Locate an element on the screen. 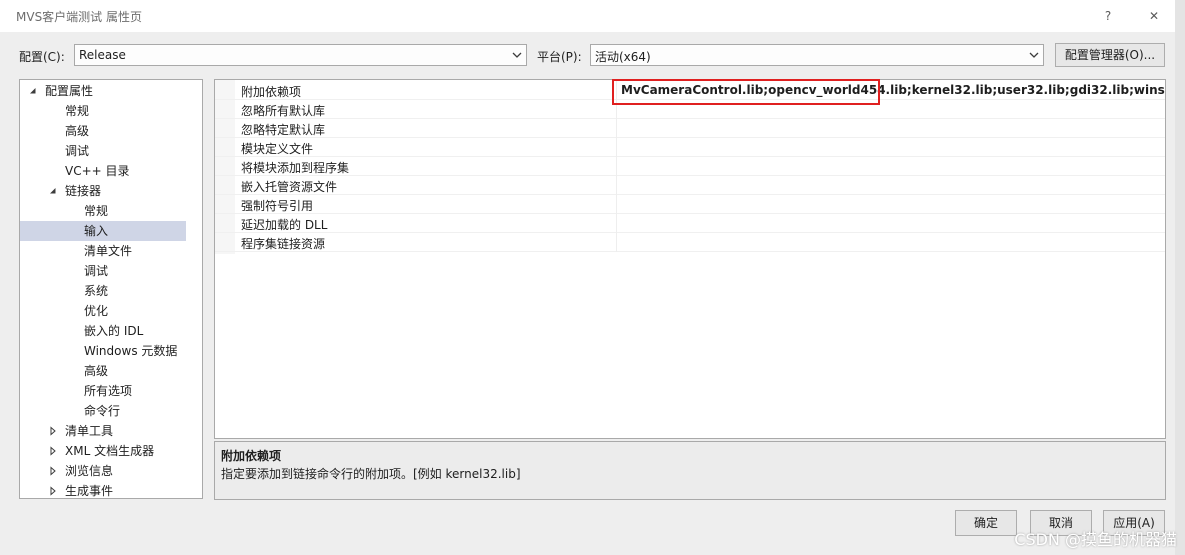  tree-item-label: 配置属性 is located at coordinates (69, 91).